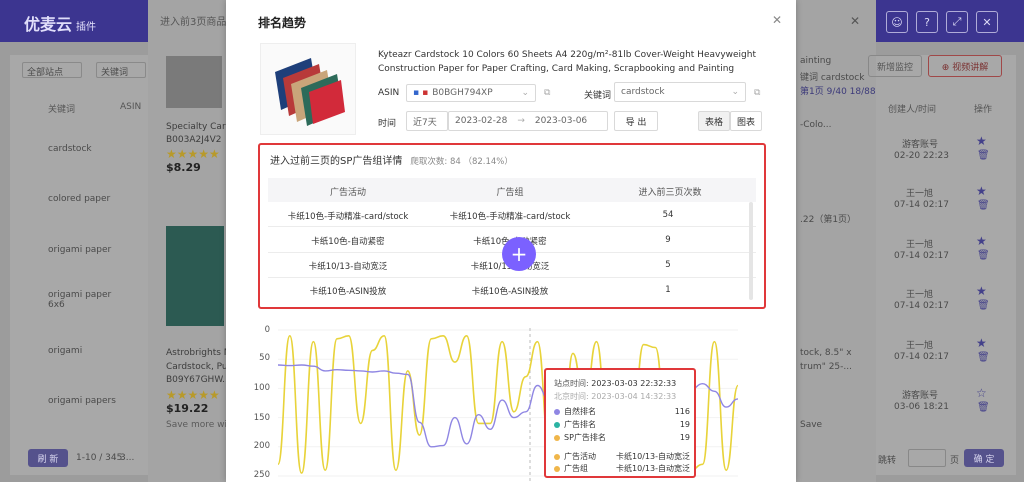  I want to click on range-select: 近7天, so click(427, 121).